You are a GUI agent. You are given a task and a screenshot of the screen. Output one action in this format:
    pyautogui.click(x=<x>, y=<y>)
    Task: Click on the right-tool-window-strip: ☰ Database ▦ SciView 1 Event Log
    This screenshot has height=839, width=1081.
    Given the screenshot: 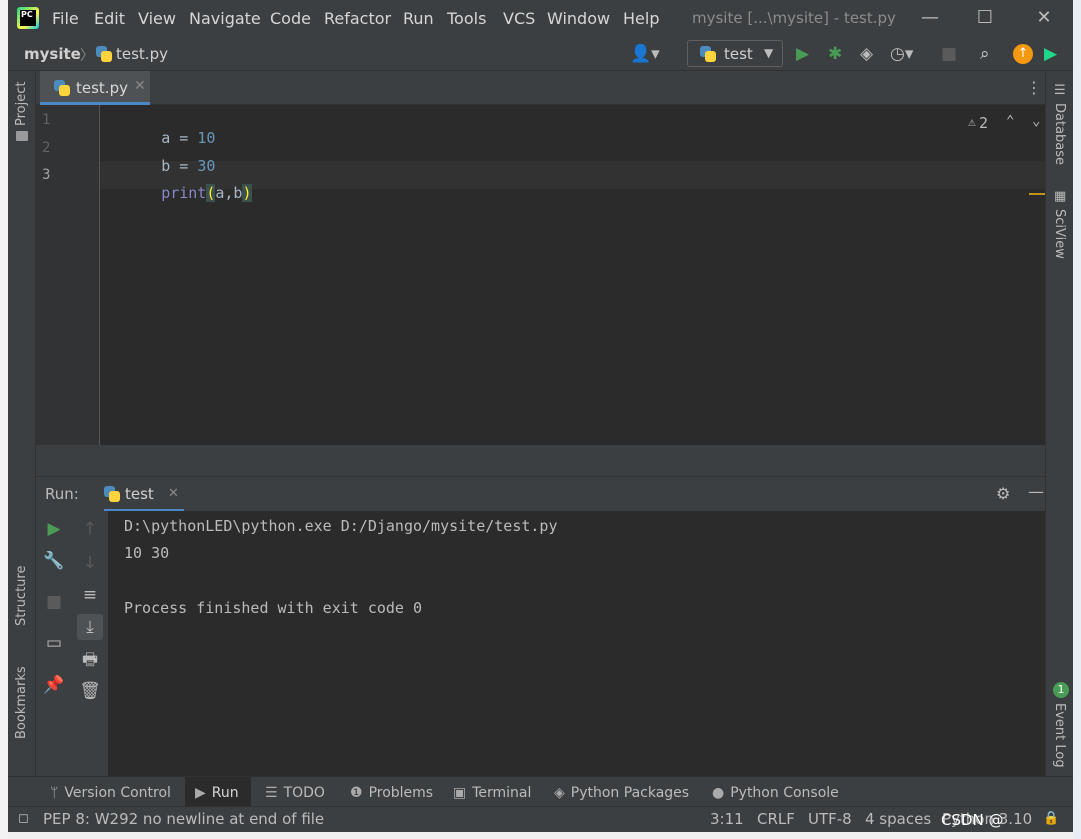 What is the action you would take?
    pyautogui.click(x=1059, y=423)
    